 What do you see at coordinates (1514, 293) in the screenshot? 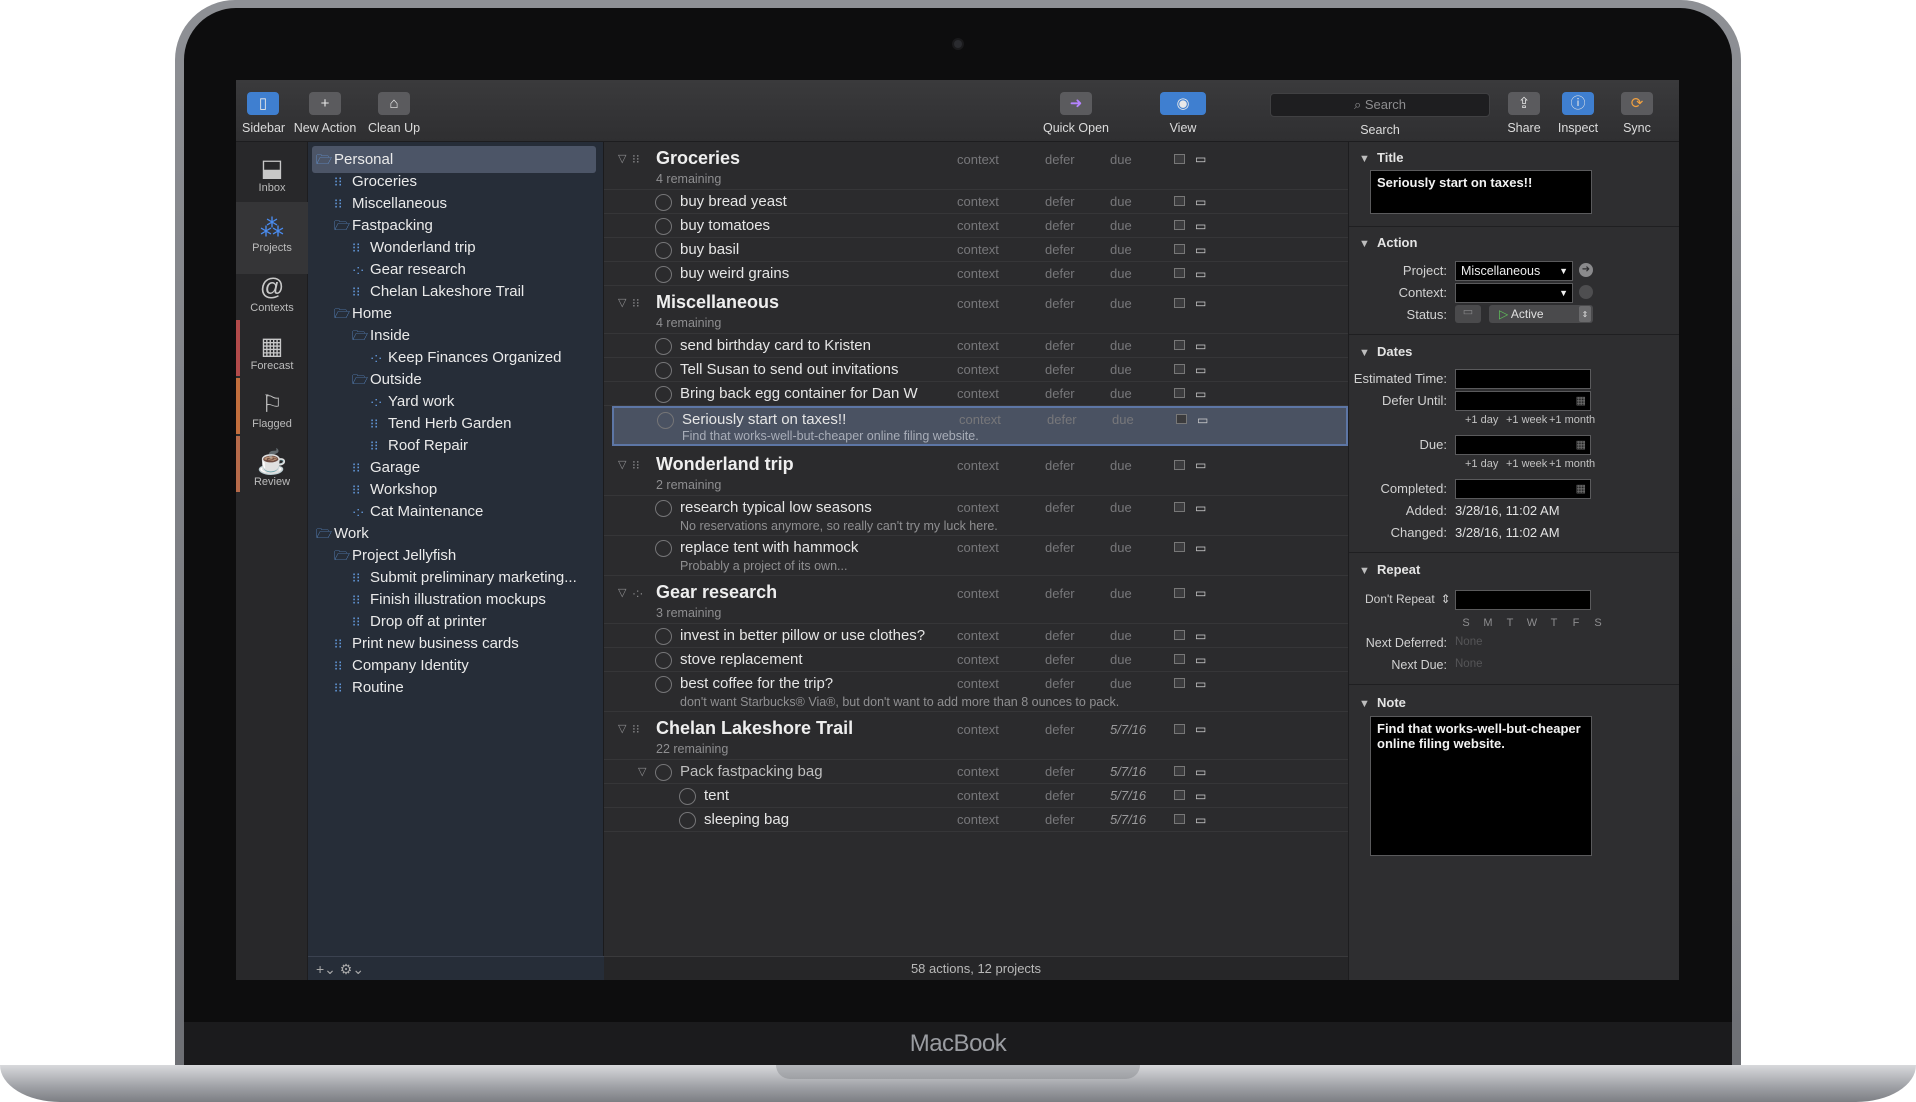
I see `context-select: ▼` at bounding box center [1514, 293].